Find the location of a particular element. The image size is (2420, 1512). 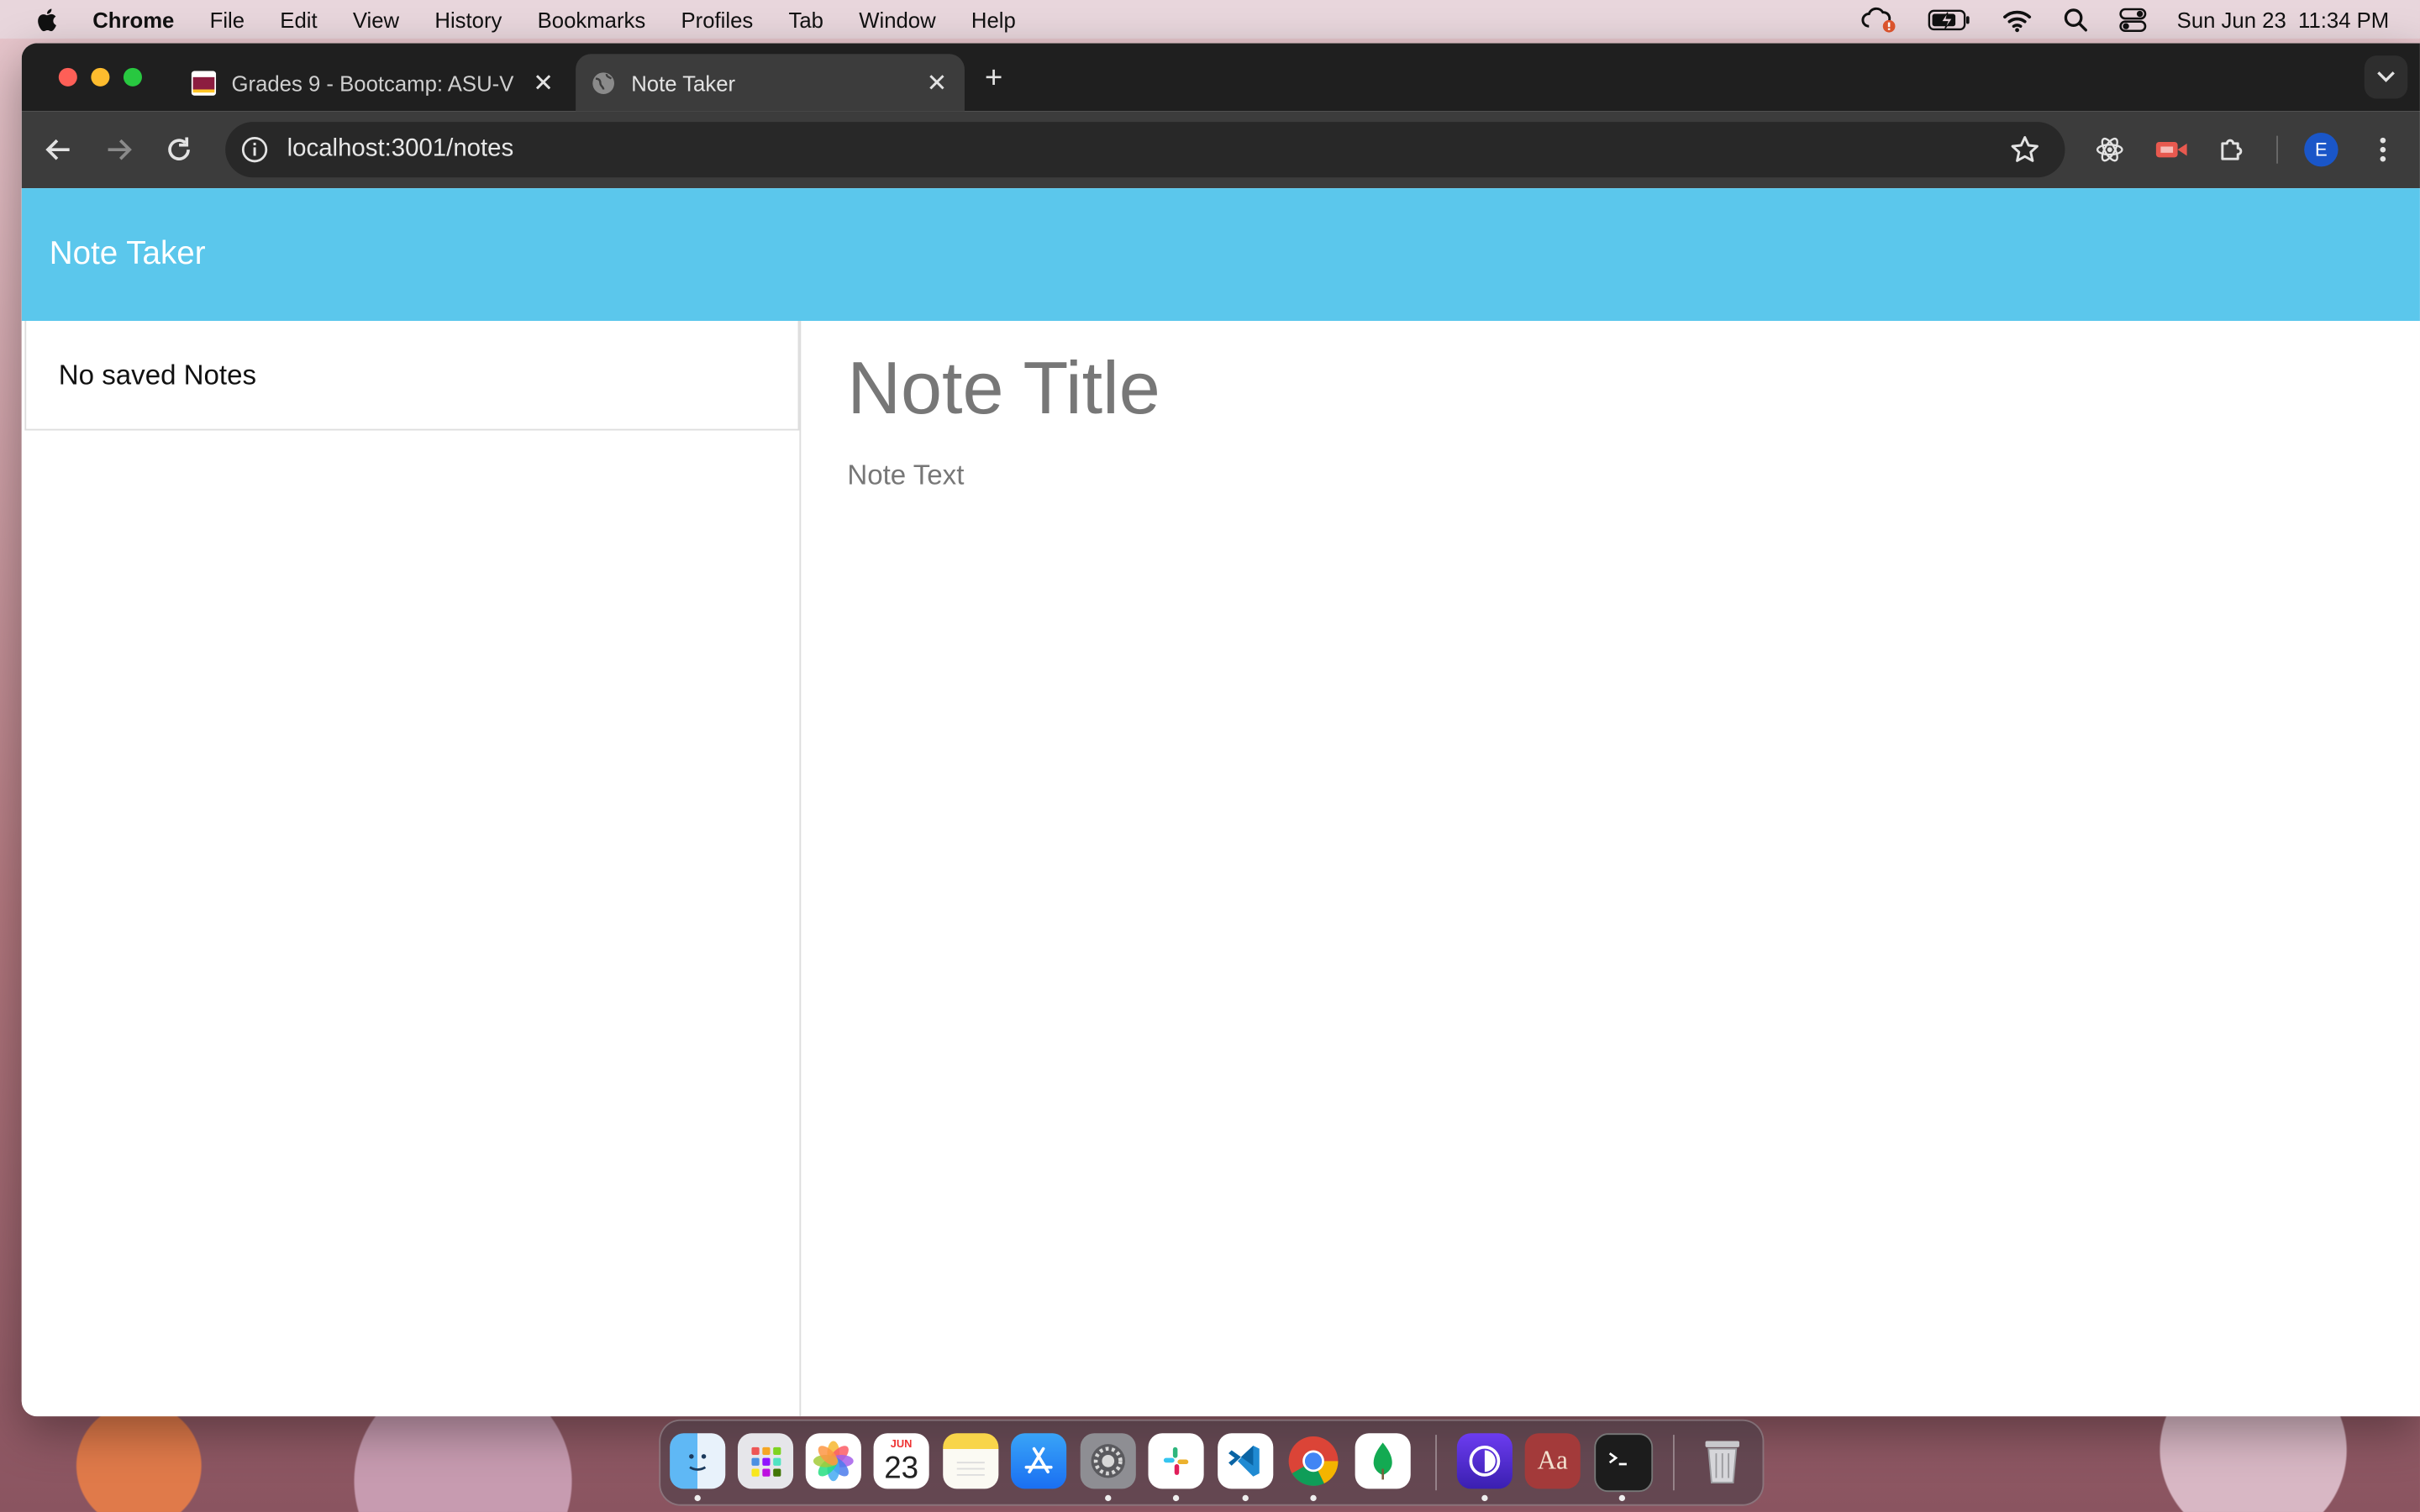

app-brand: Note Taker is located at coordinates (128, 254).